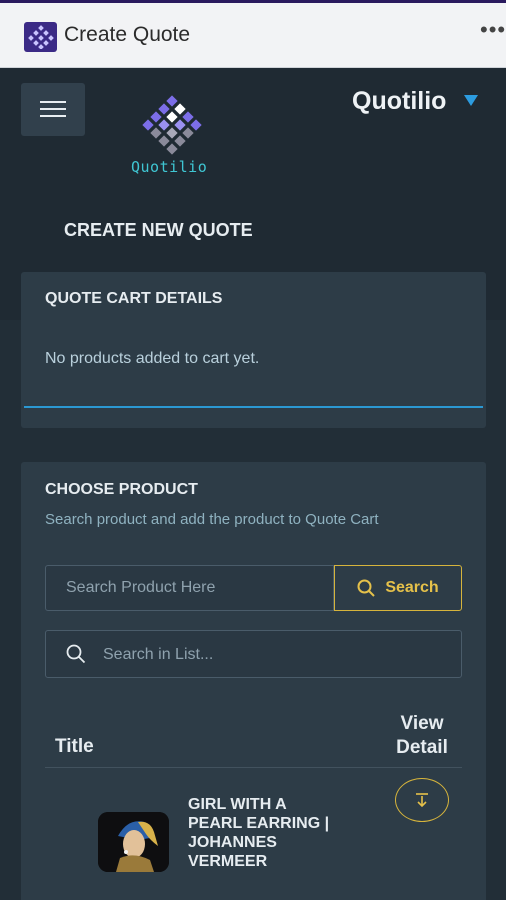 This screenshot has width=506, height=900. I want to click on logo-text: Quotilio, so click(169, 167).